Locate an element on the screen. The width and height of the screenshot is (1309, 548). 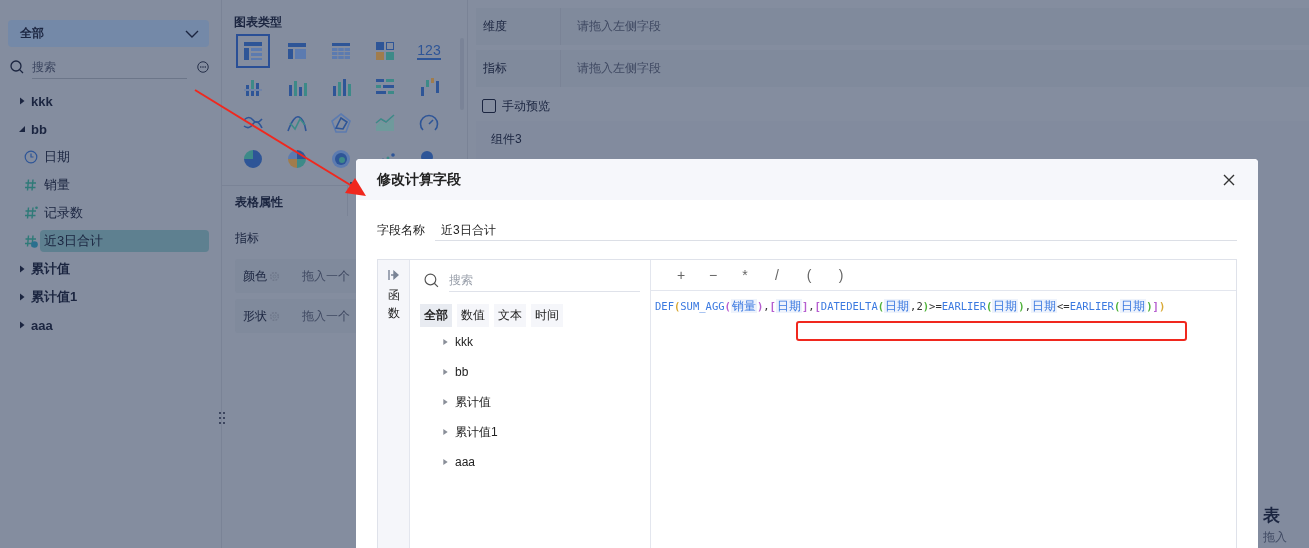
panel-heading: 图表类型 is located at coordinates (258, 22).